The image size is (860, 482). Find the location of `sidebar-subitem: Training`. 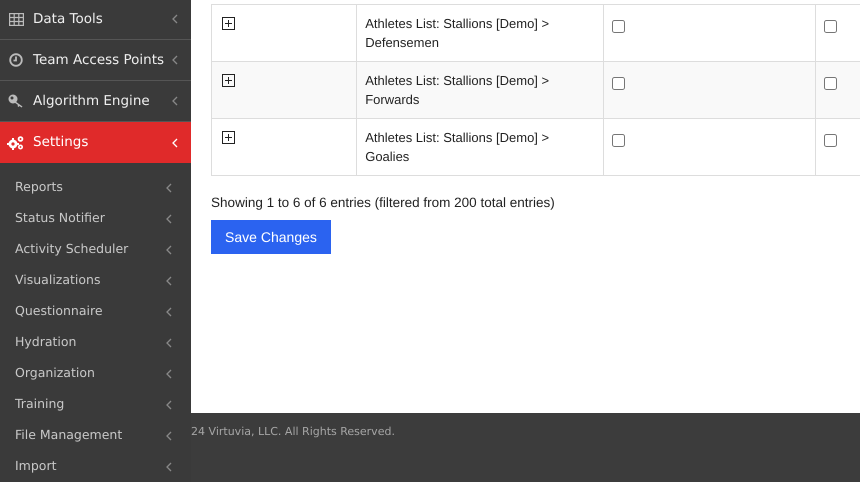

sidebar-subitem: Training is located at coordinates (96, 404).